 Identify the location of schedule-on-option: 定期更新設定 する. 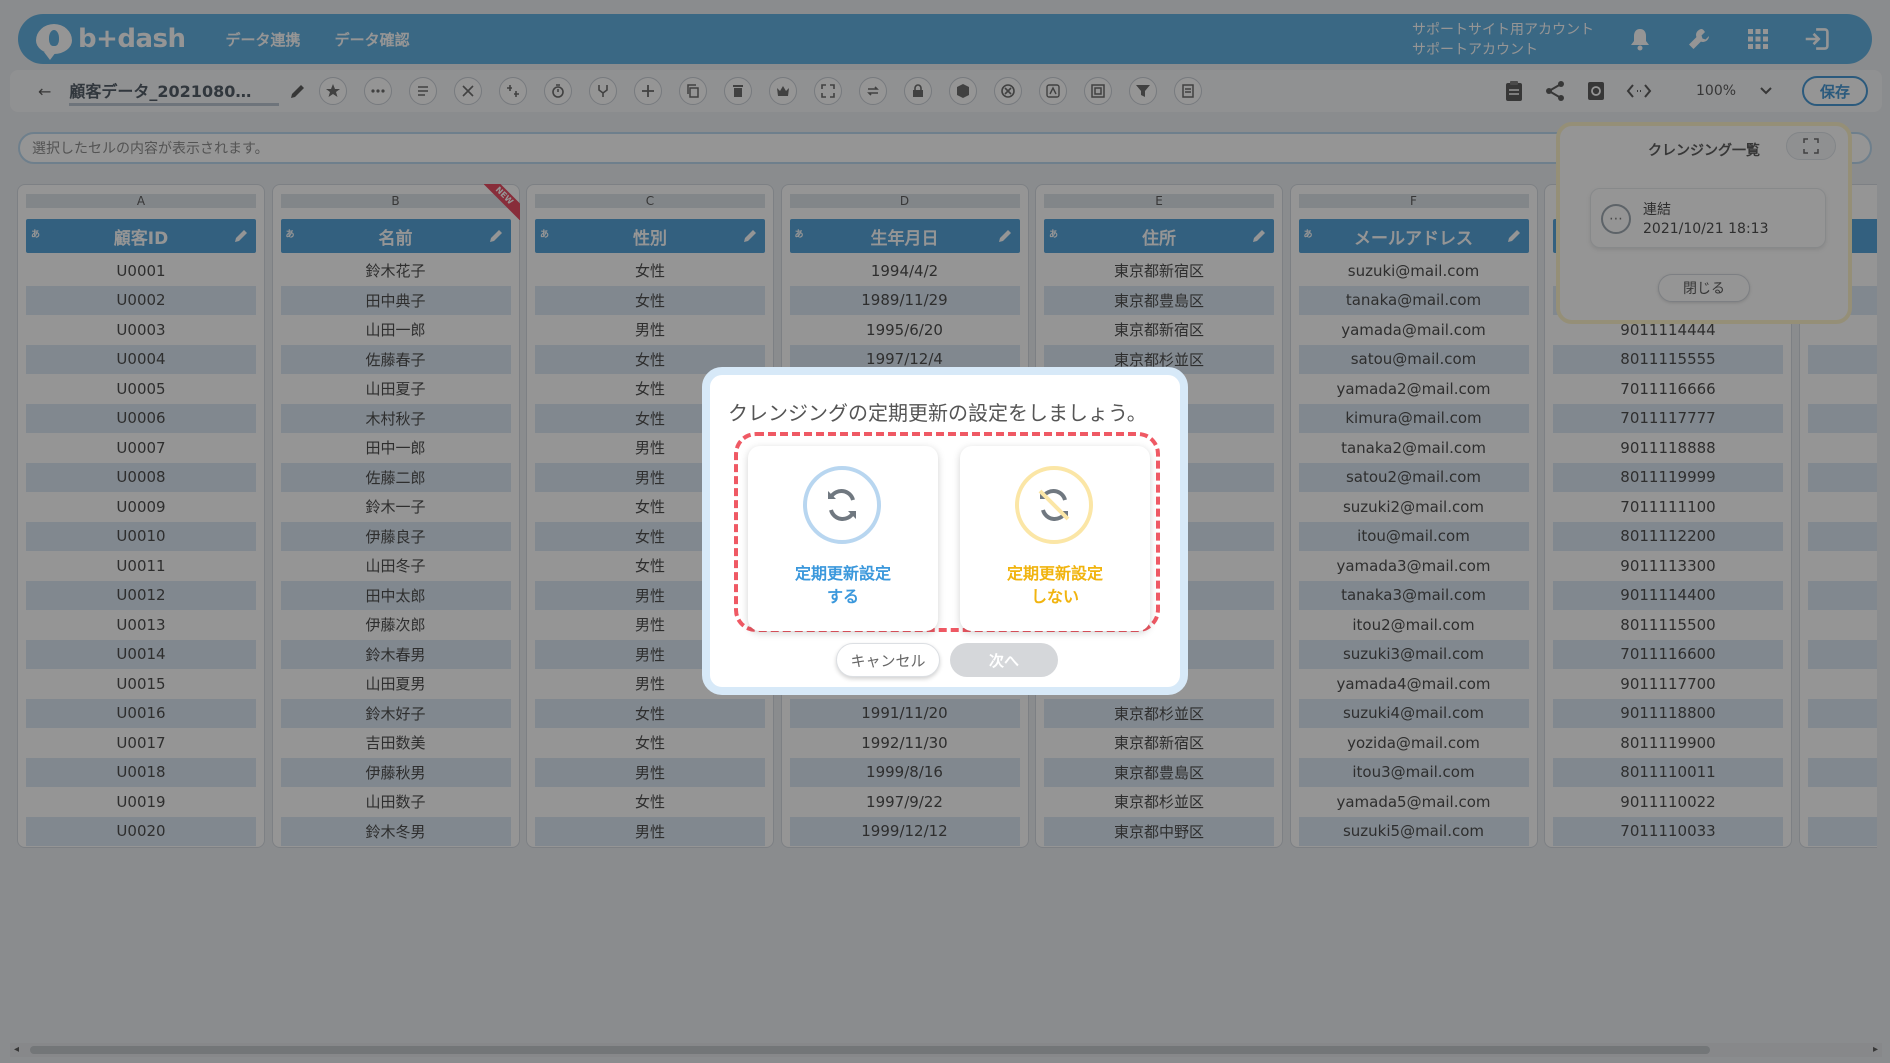
(843, 538).